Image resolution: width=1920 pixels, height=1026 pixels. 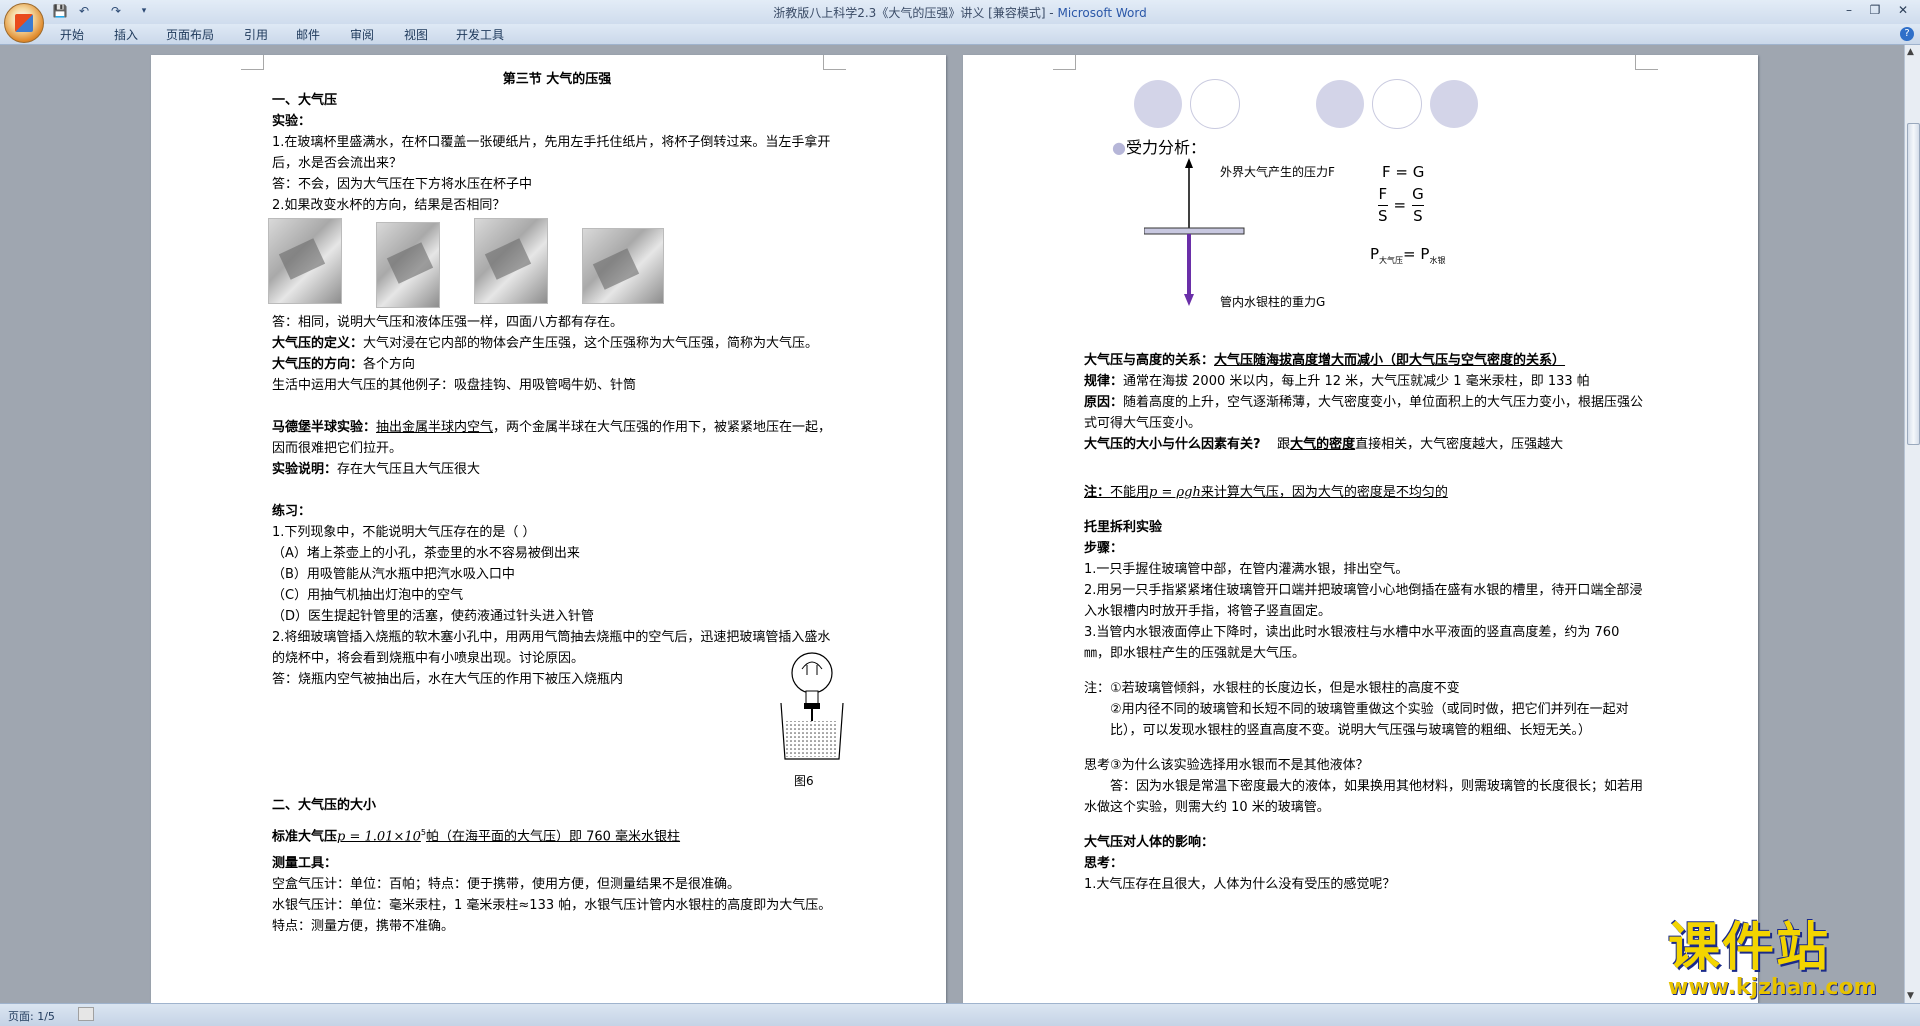 I want to click on option-b: （B）用吸管能从汽水瓶中把汽水吸入口中, so click(x=393, y=574).